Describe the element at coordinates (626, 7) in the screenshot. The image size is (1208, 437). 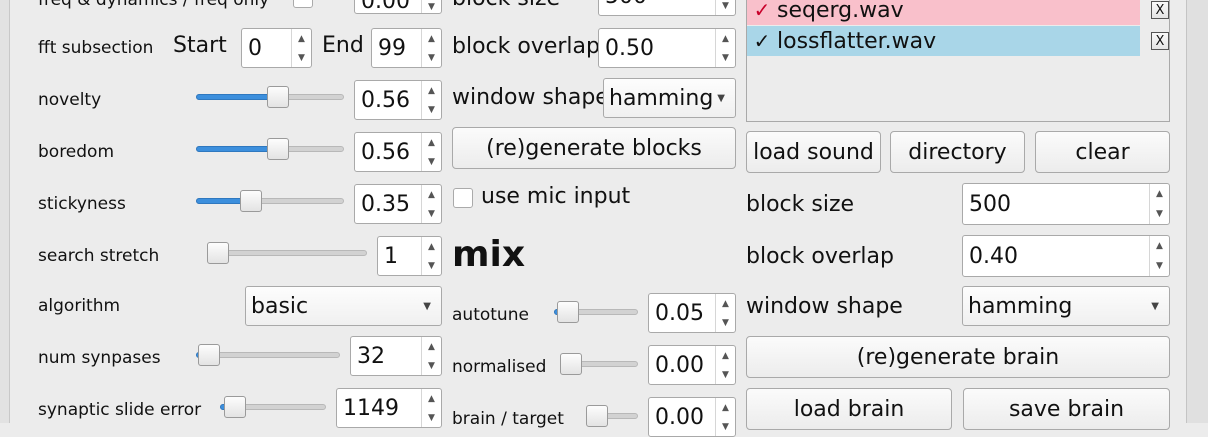
I see `col2-block-size-value: 500` at that location.